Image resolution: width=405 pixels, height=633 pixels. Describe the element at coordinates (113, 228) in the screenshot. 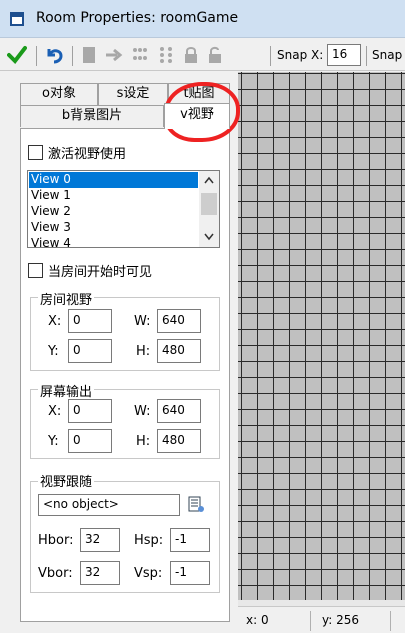

I see `list-item: View 3` at that location.